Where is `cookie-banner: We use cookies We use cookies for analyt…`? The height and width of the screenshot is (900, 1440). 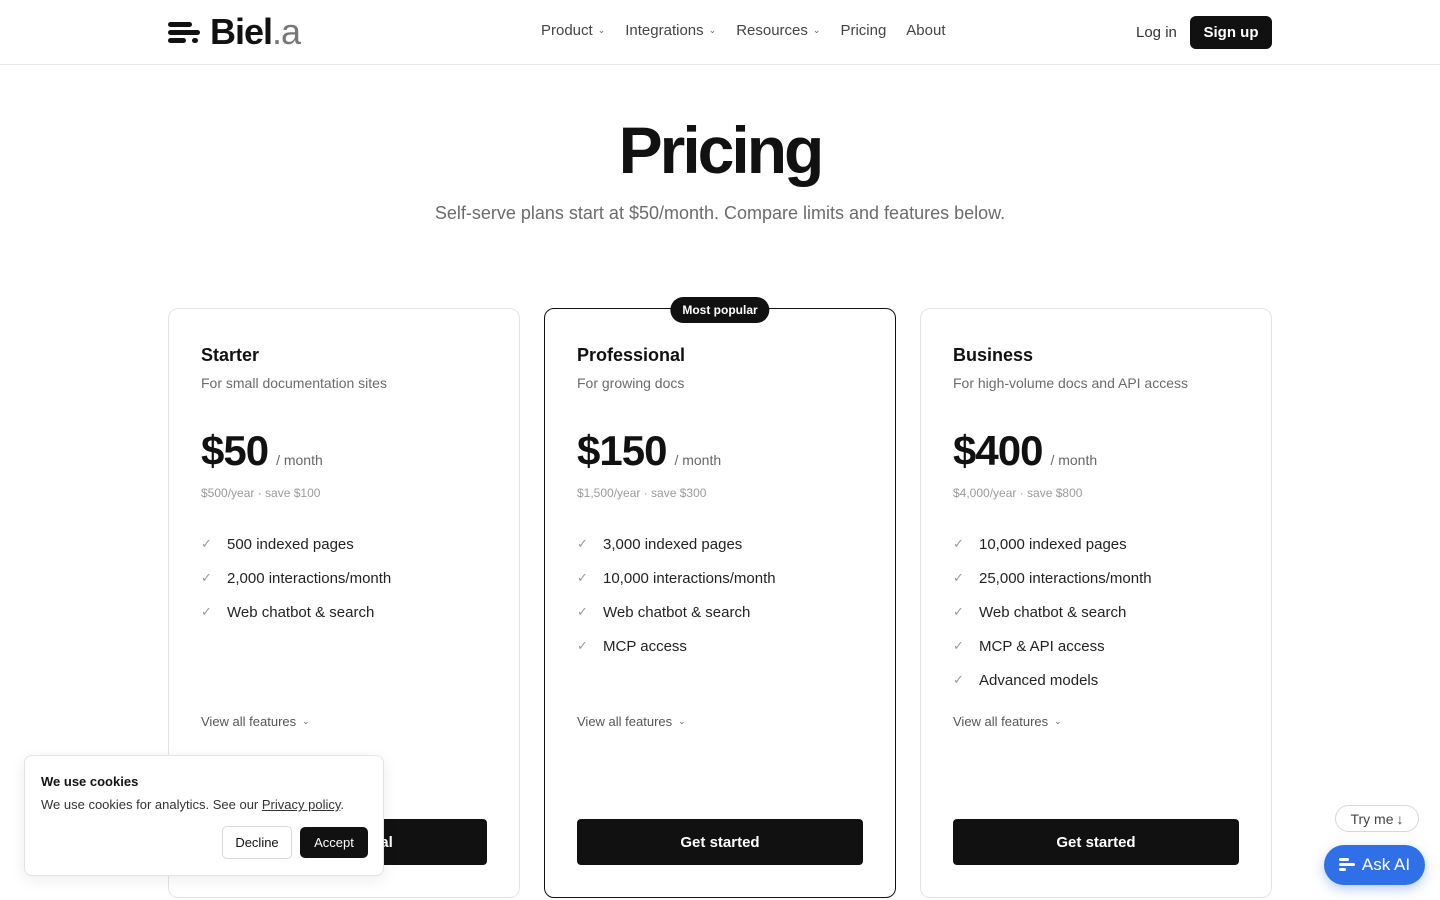 cookie-banner: We use cookies We use cookies for analyt… is located at coordinates (204, 815).